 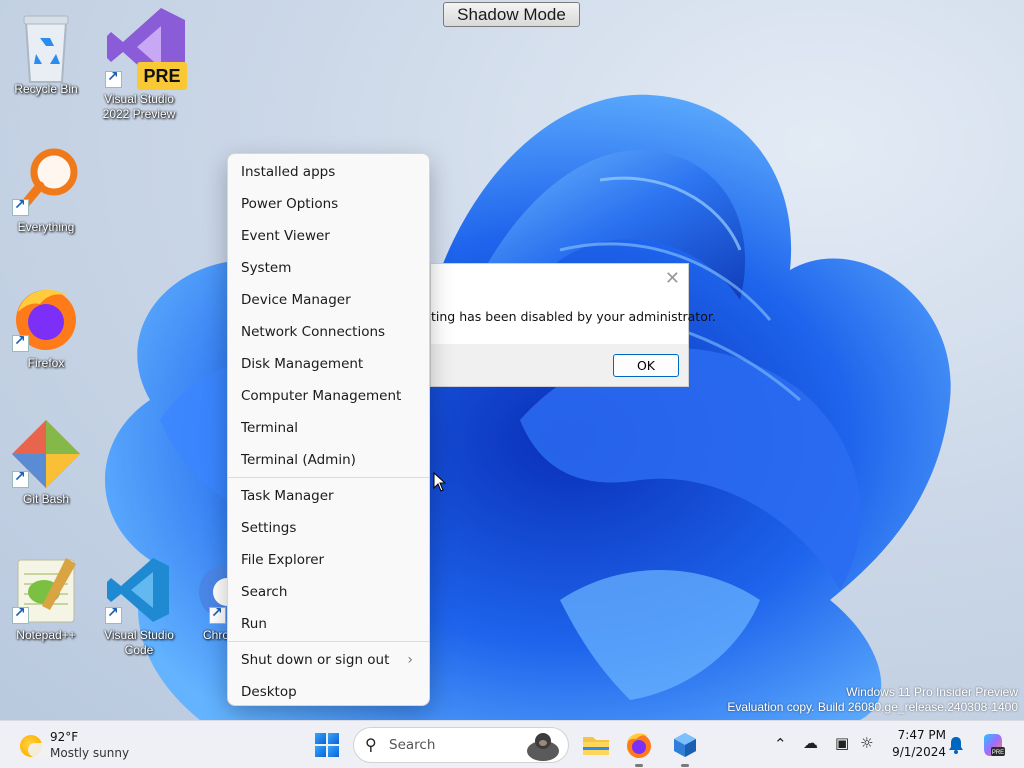 What do you see at coordinates (46, 635) in the screenshot?
I see `desktop-icon-label: Notepad++` at bounding box center [46, 635].